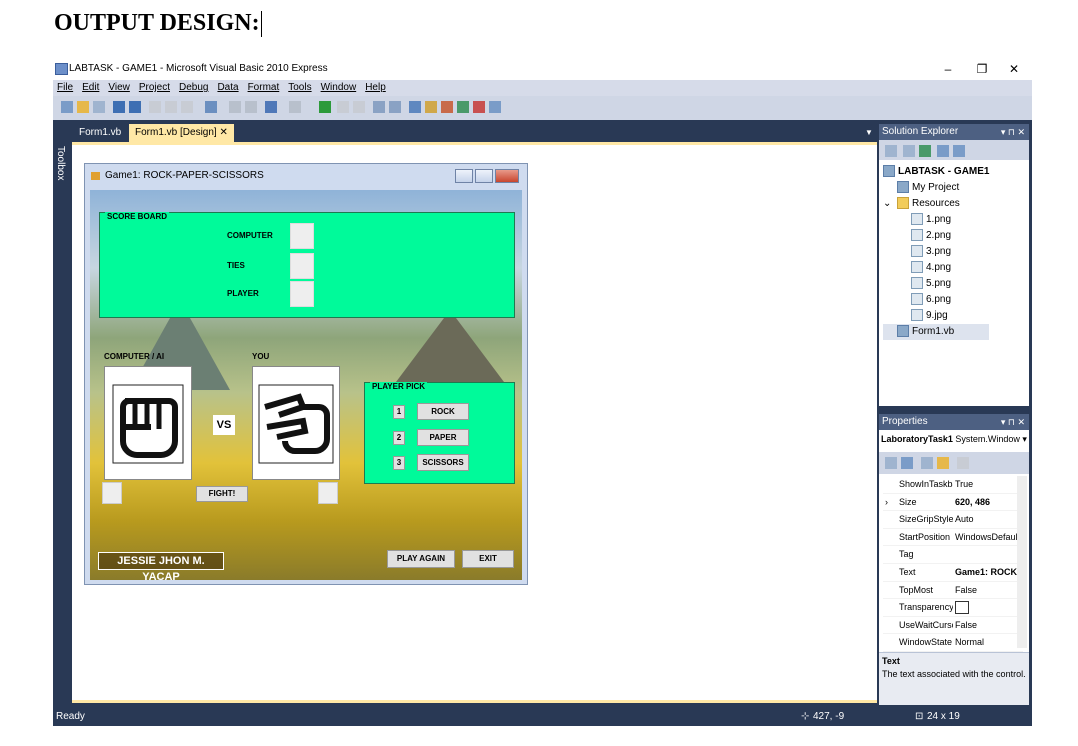 This screenshot has width=1078, height=746. I want to click on tree-item-file: 6.png, so click(936, 300).